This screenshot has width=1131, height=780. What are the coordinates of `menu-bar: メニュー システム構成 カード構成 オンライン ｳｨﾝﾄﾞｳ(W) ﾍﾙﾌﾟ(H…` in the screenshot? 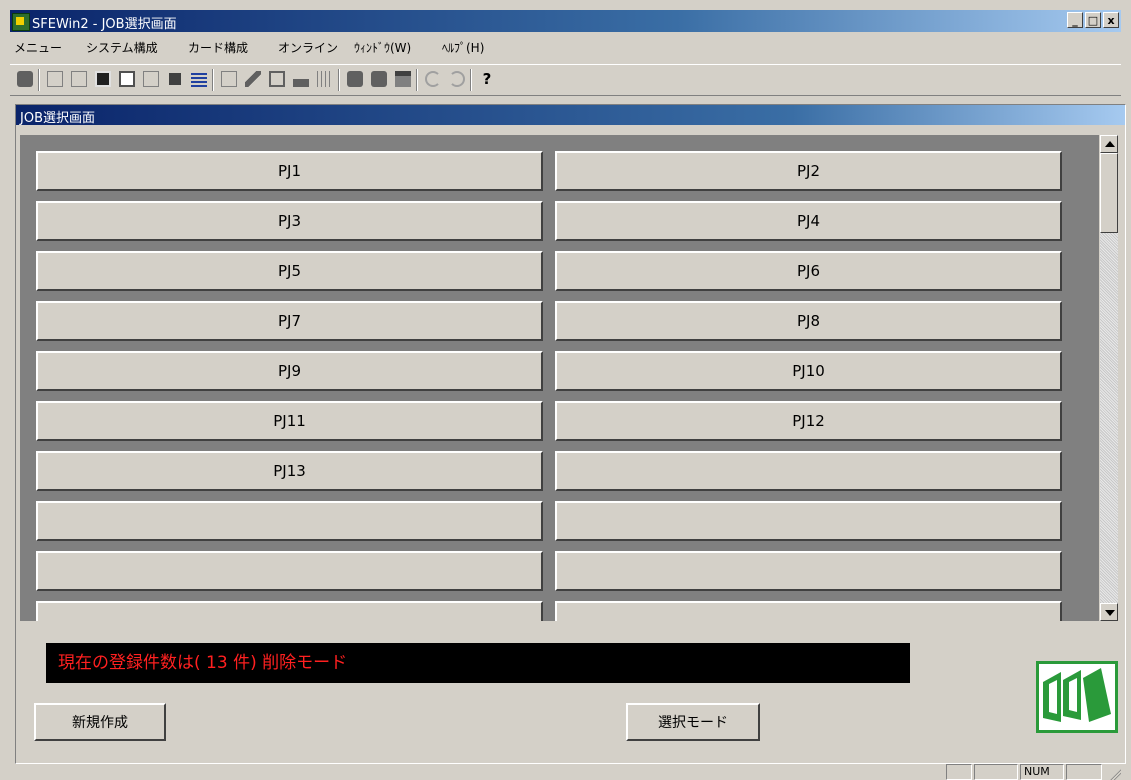 It's located at (565, 46).